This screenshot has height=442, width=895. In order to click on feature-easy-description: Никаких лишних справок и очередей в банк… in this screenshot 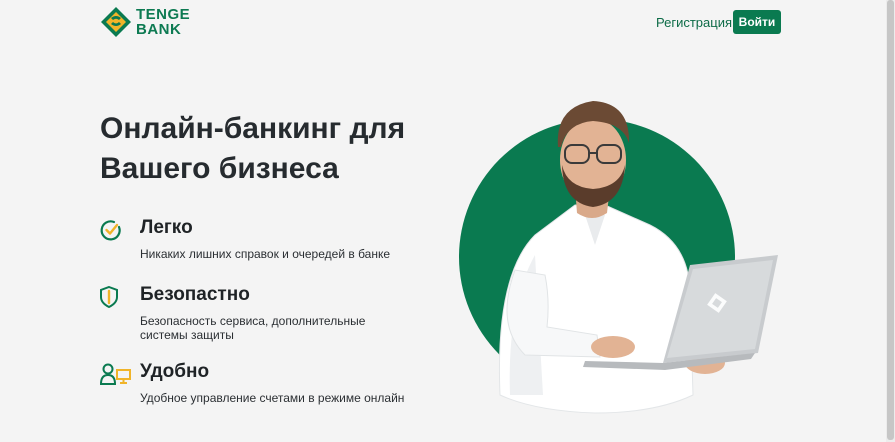, I will do `click(265, 254)`.